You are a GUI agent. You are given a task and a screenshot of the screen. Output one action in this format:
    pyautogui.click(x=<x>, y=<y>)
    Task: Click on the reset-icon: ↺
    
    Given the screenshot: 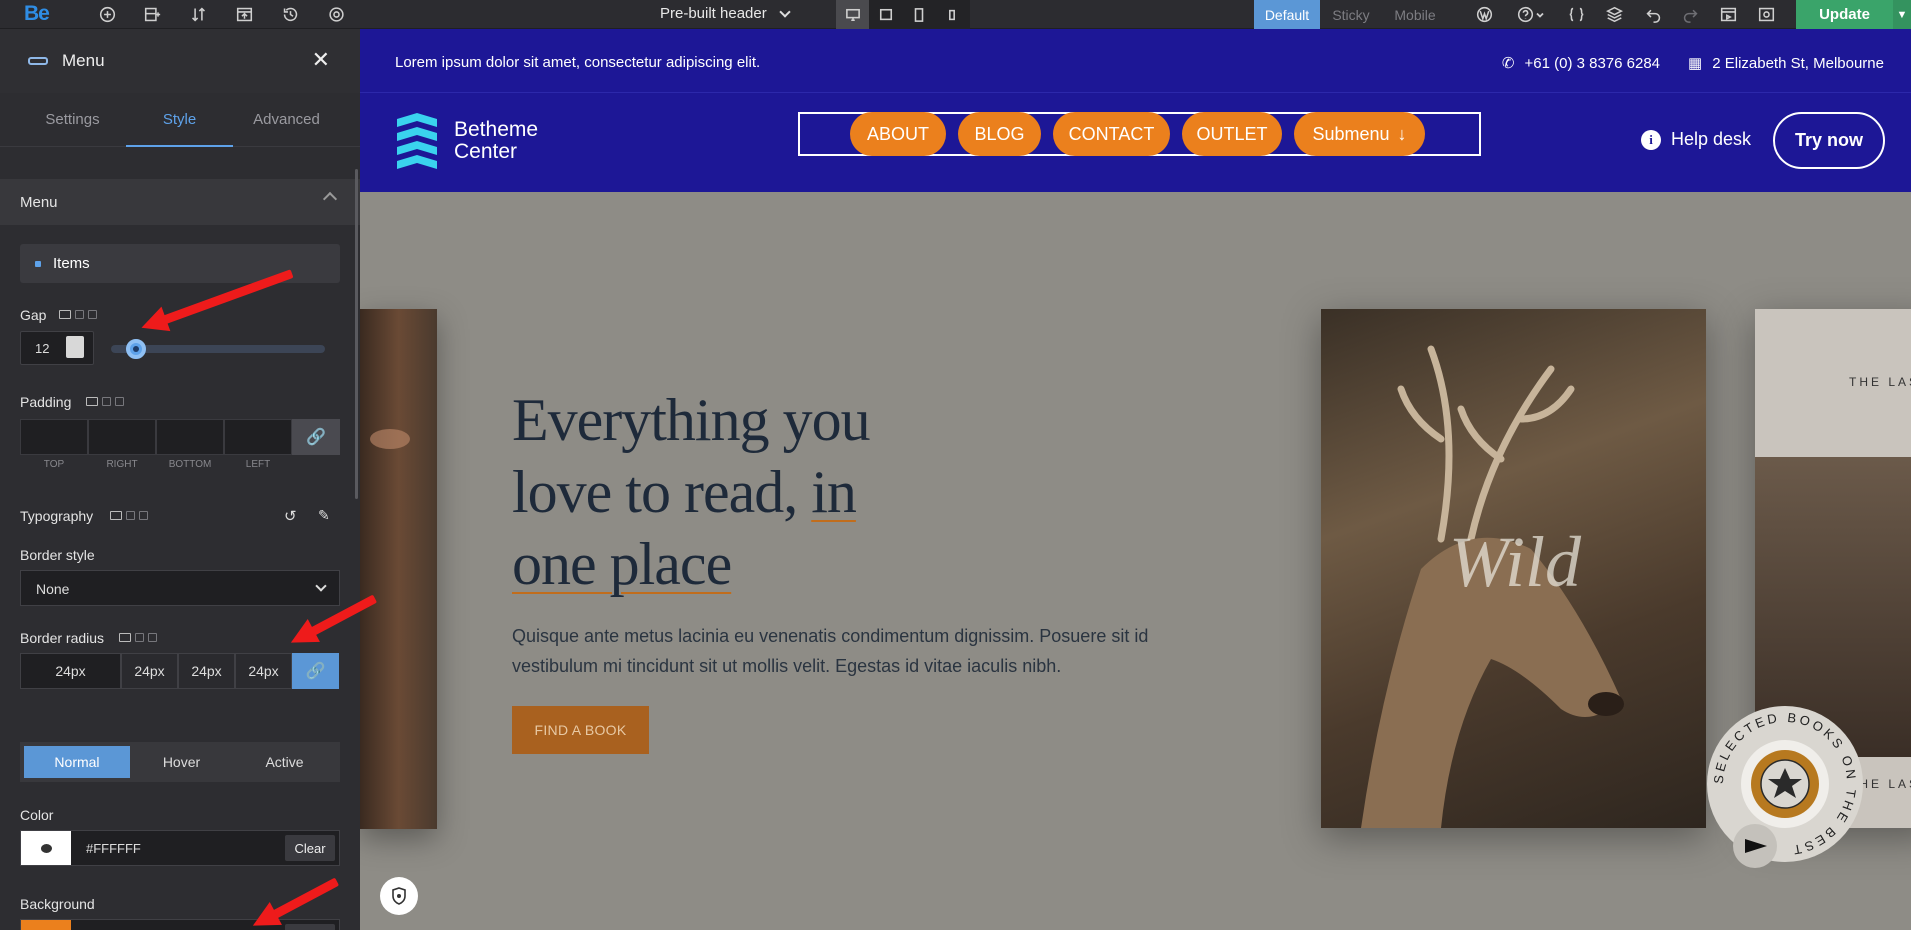 What is the action you would take?
    pyautogui.click(x=290, y=516)
    